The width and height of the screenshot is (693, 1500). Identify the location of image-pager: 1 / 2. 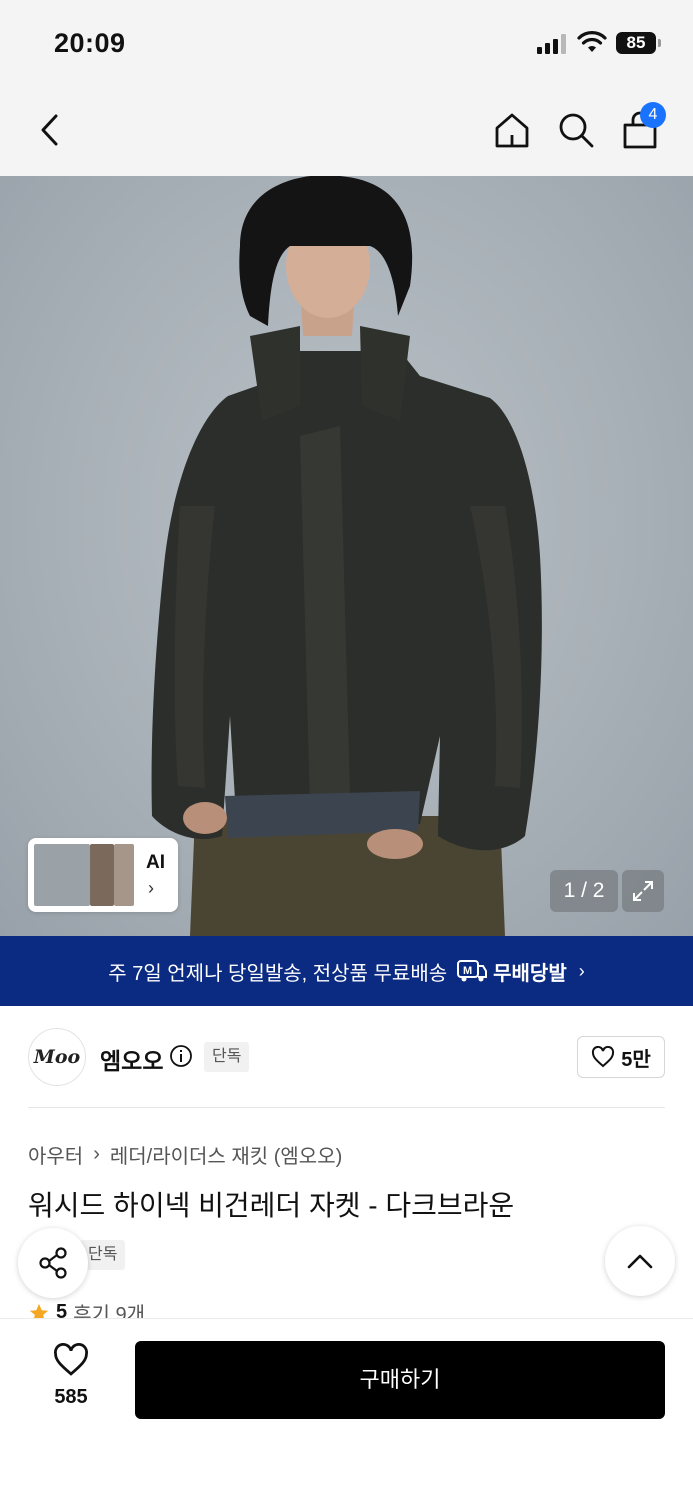
(584, 891).